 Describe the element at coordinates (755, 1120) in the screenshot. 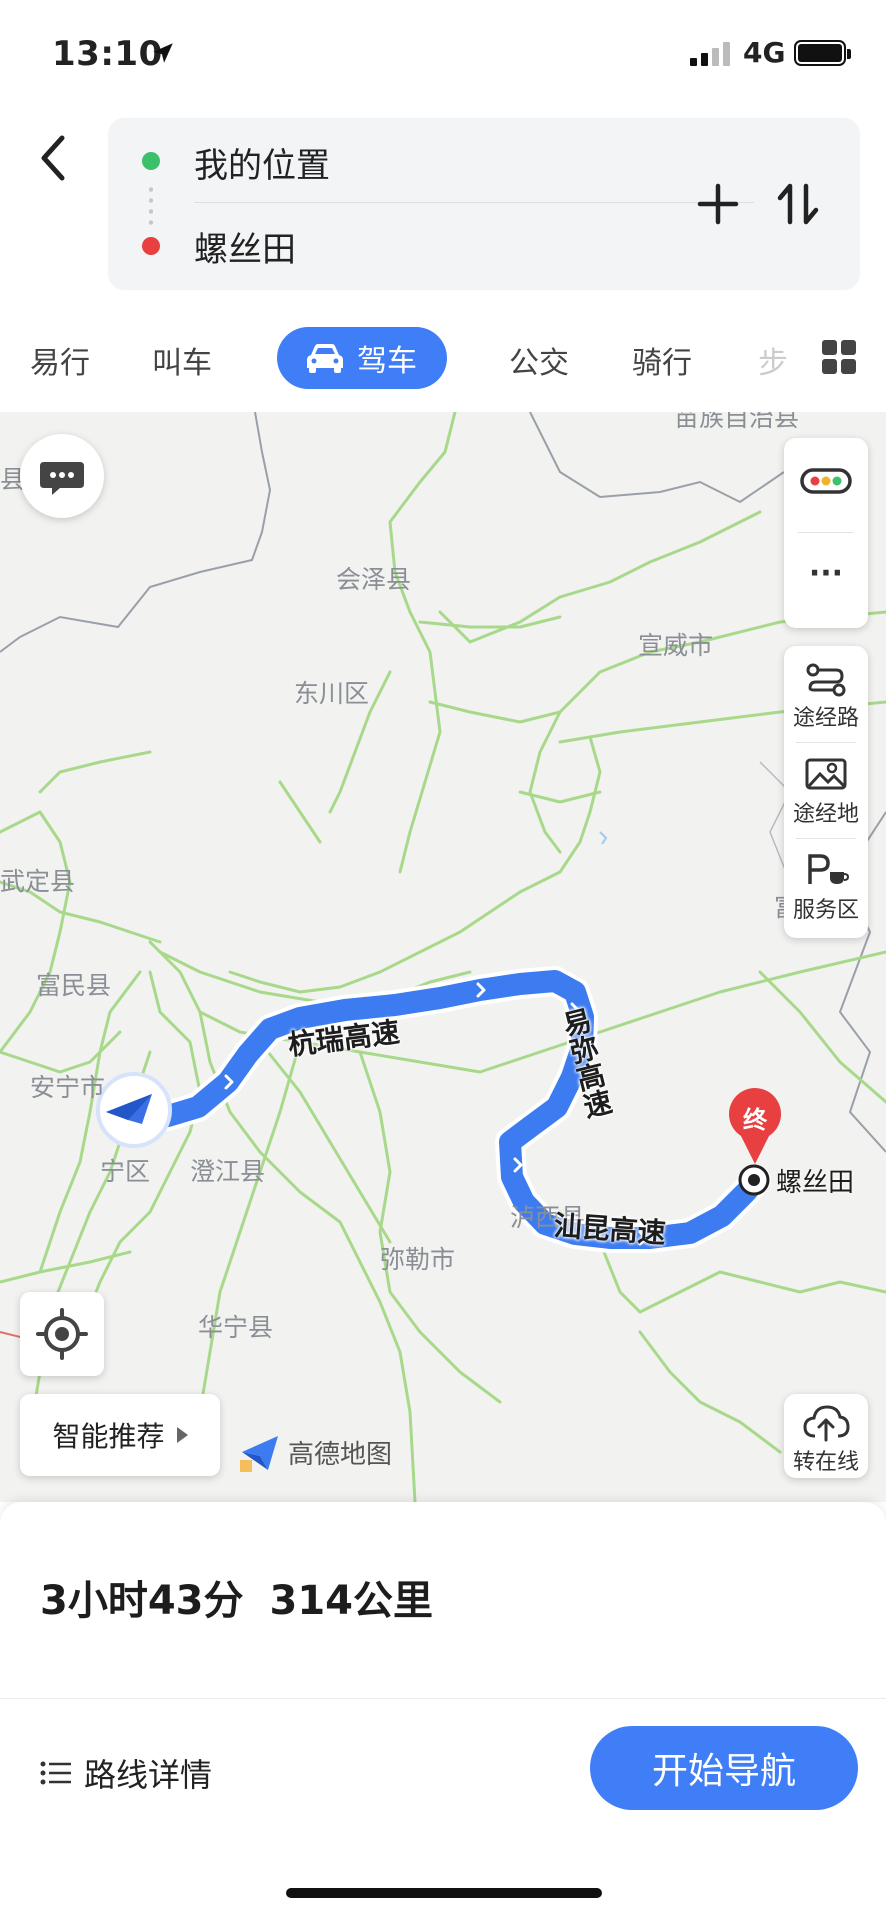

I see `end-marker-text: 终` at that location.